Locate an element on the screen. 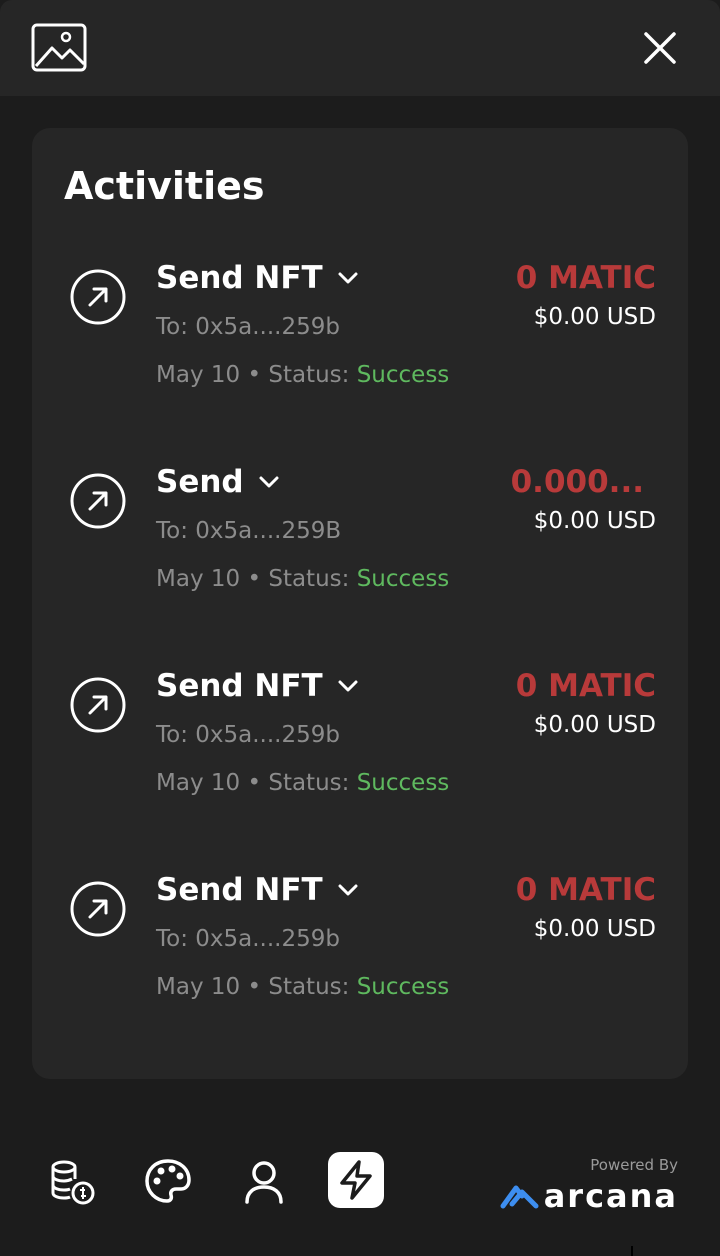  activity-title: Send is located at coordinates (218, 482).